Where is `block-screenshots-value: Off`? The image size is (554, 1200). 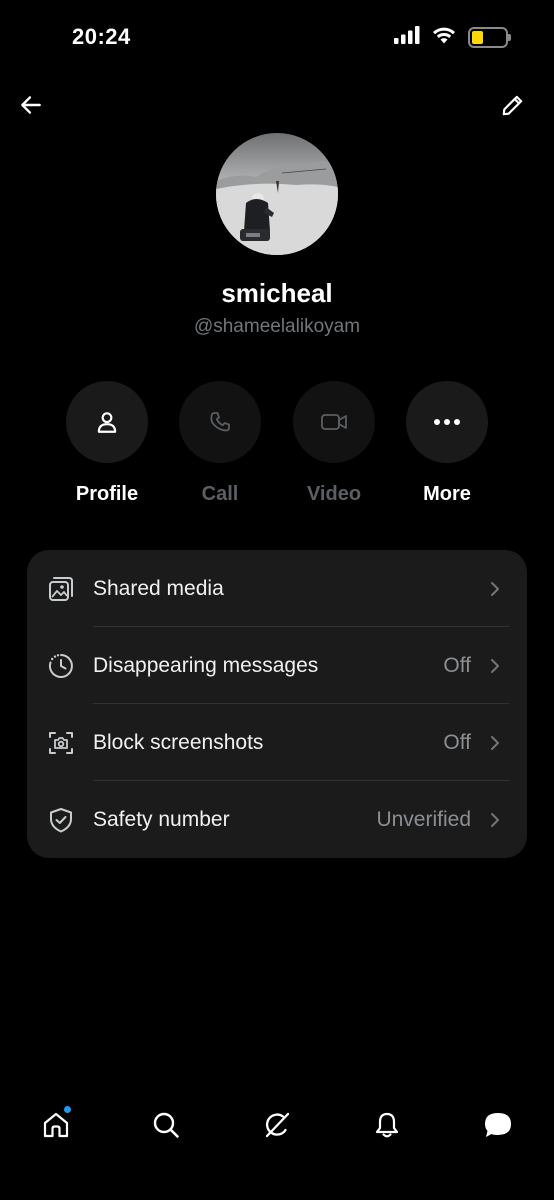
block-screenshots-value: Off is located at coordinates (457, 742).